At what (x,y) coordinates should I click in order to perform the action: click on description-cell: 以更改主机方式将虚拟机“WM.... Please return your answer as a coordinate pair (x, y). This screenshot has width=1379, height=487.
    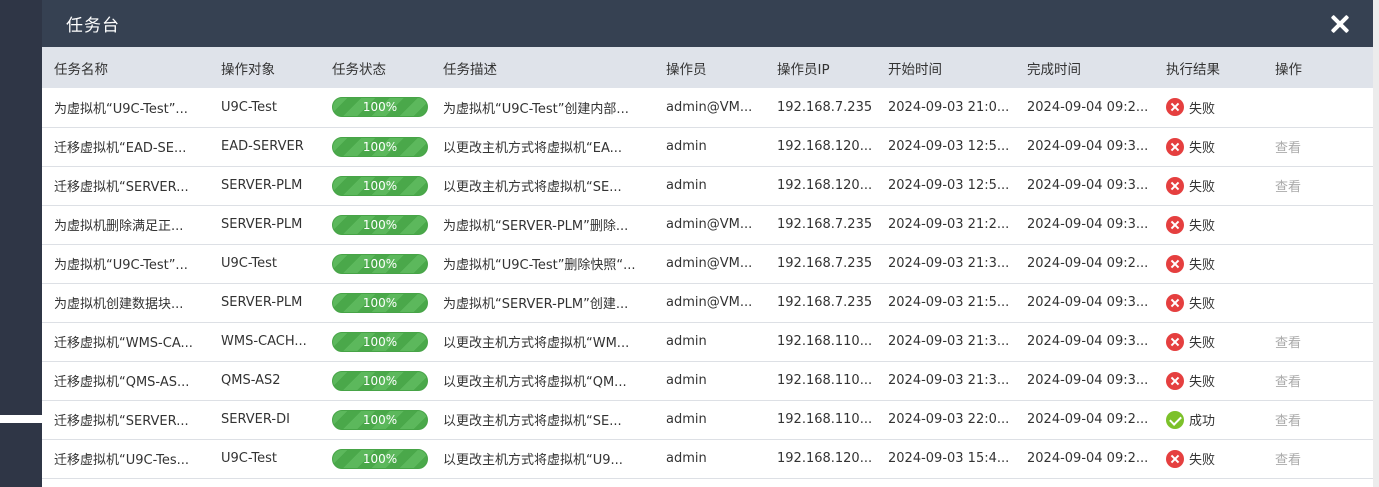
    Looking at the image, I should click on (536, 343).